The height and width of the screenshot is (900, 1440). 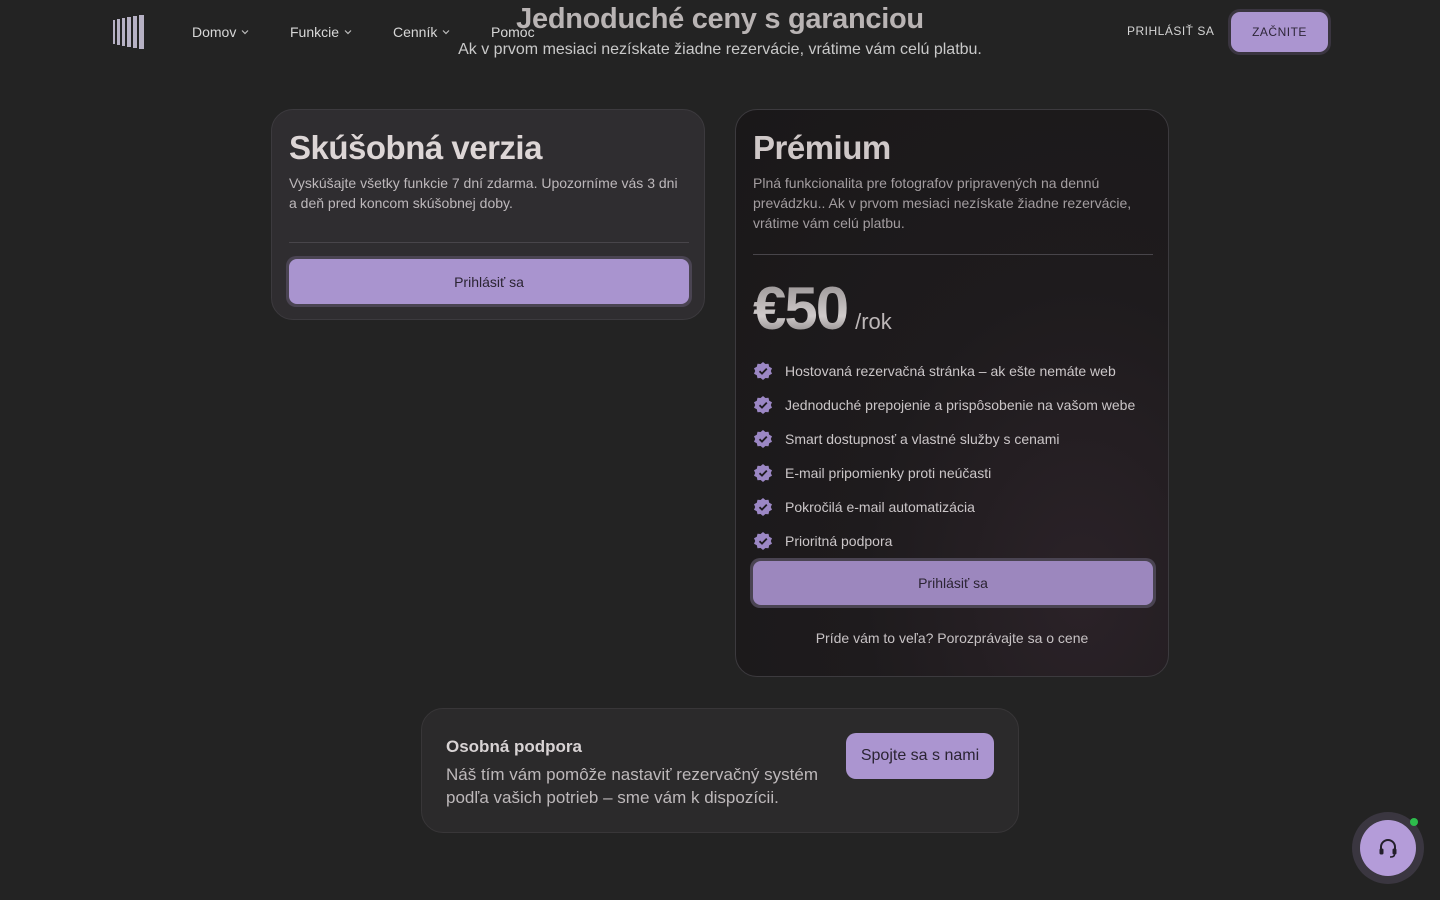 What do you see at coordinates (839, 541) in the screenshot?
I see `feature-label: Prioritná podpora` at bounding box center [839, 541].